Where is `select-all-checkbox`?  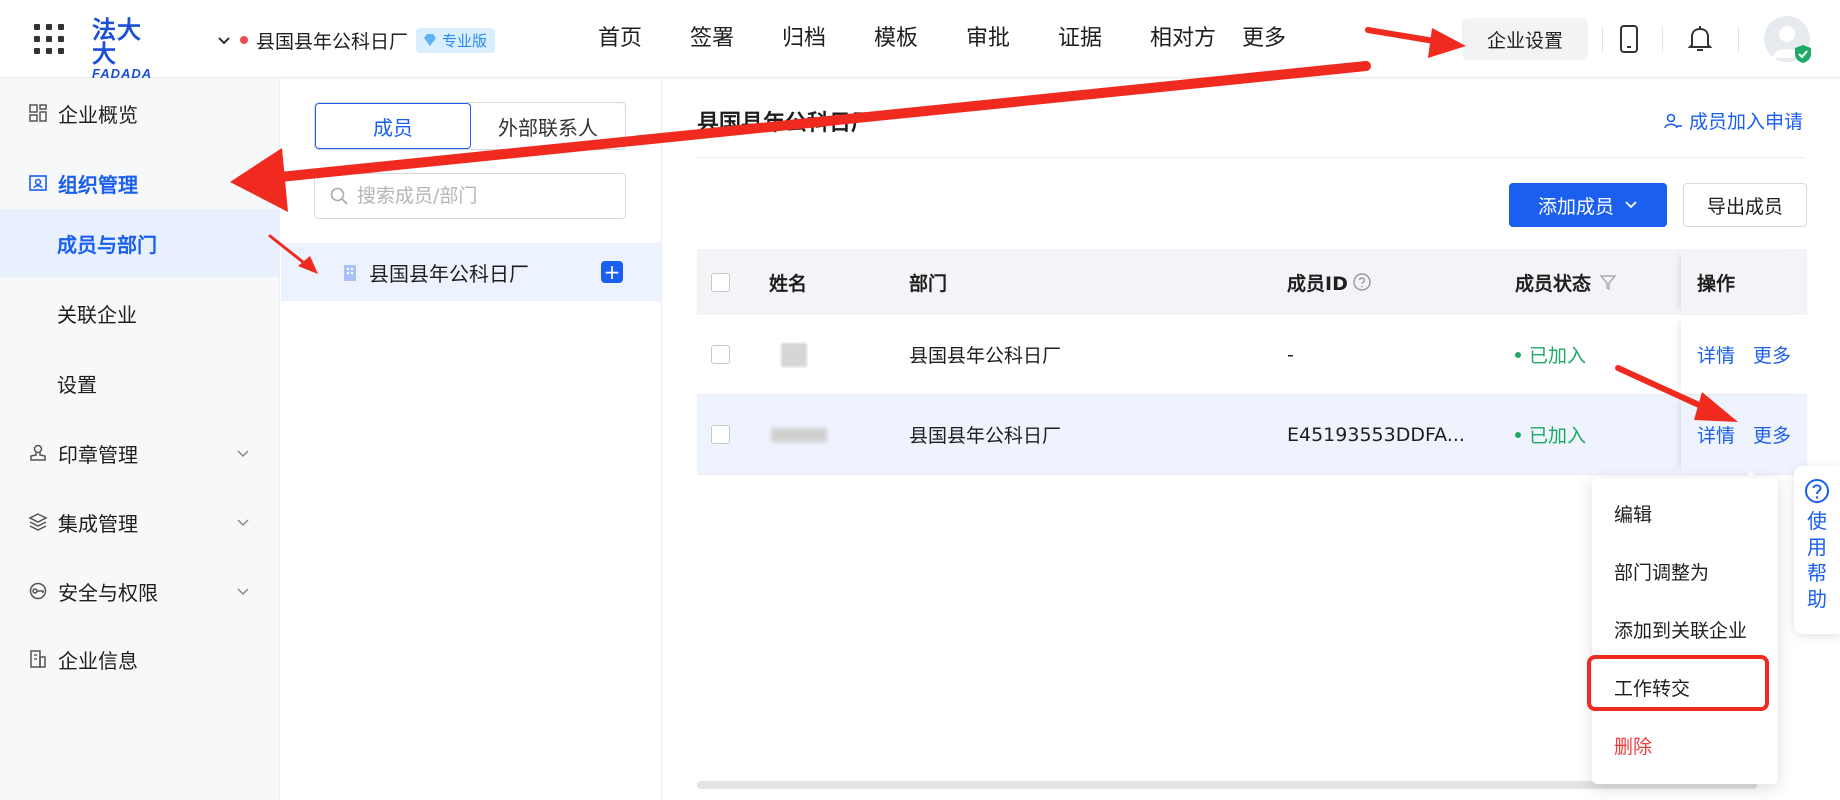 select-all-checkbox is located at coordinates (720, 282).